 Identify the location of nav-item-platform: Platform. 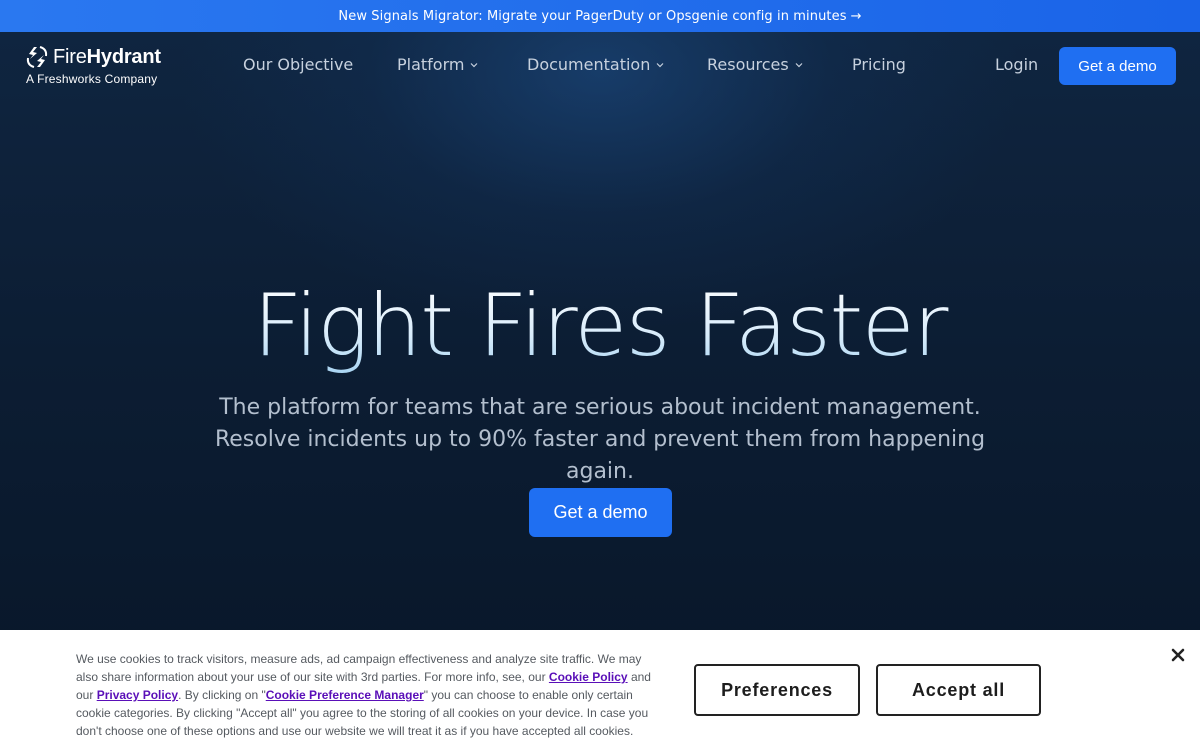
(437, 64).